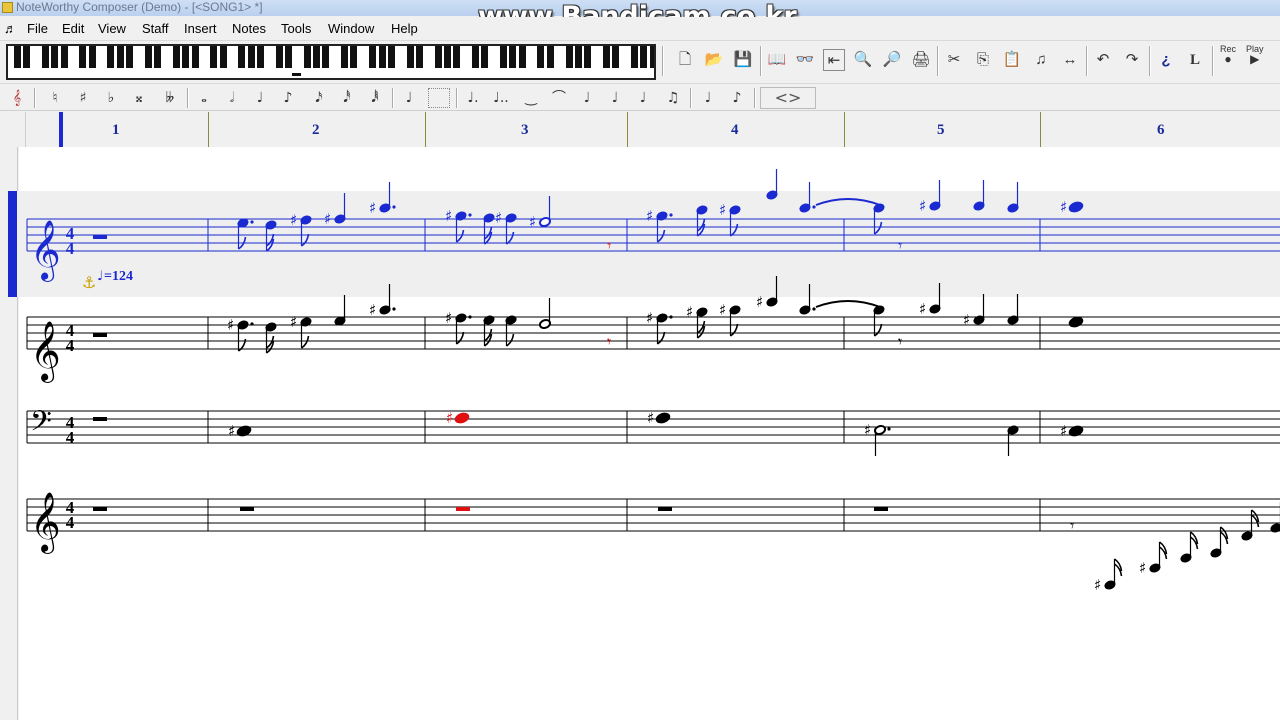  Describe the element at coordinates (170, 98) in the screenshot. I see `double-flat-icon: 𝄫` at that location.